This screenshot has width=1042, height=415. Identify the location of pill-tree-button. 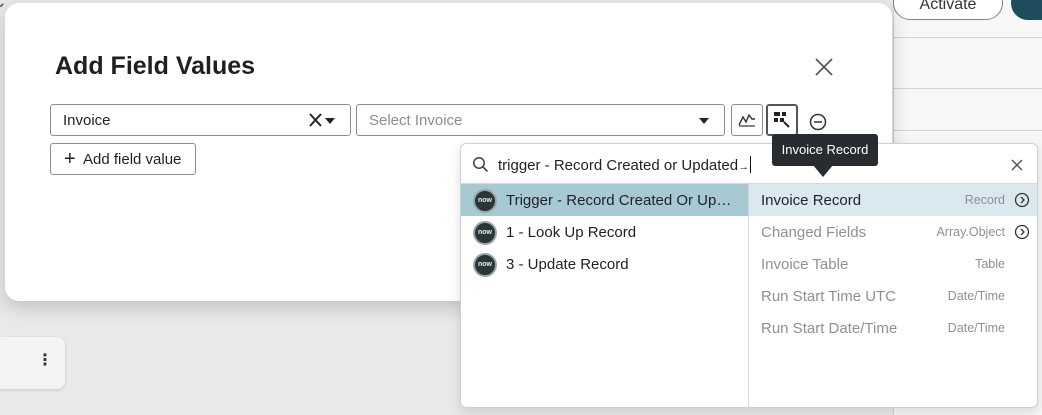
(782, 120).